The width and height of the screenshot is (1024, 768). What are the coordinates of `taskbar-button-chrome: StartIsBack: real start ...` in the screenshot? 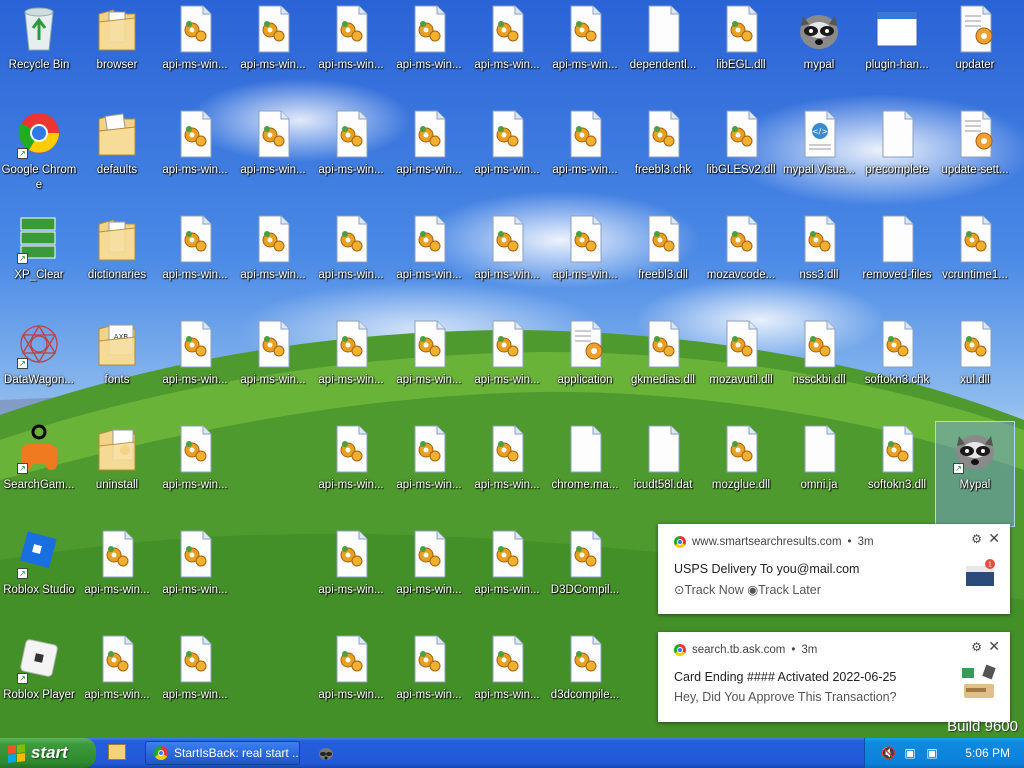 It's located at (222, 753).